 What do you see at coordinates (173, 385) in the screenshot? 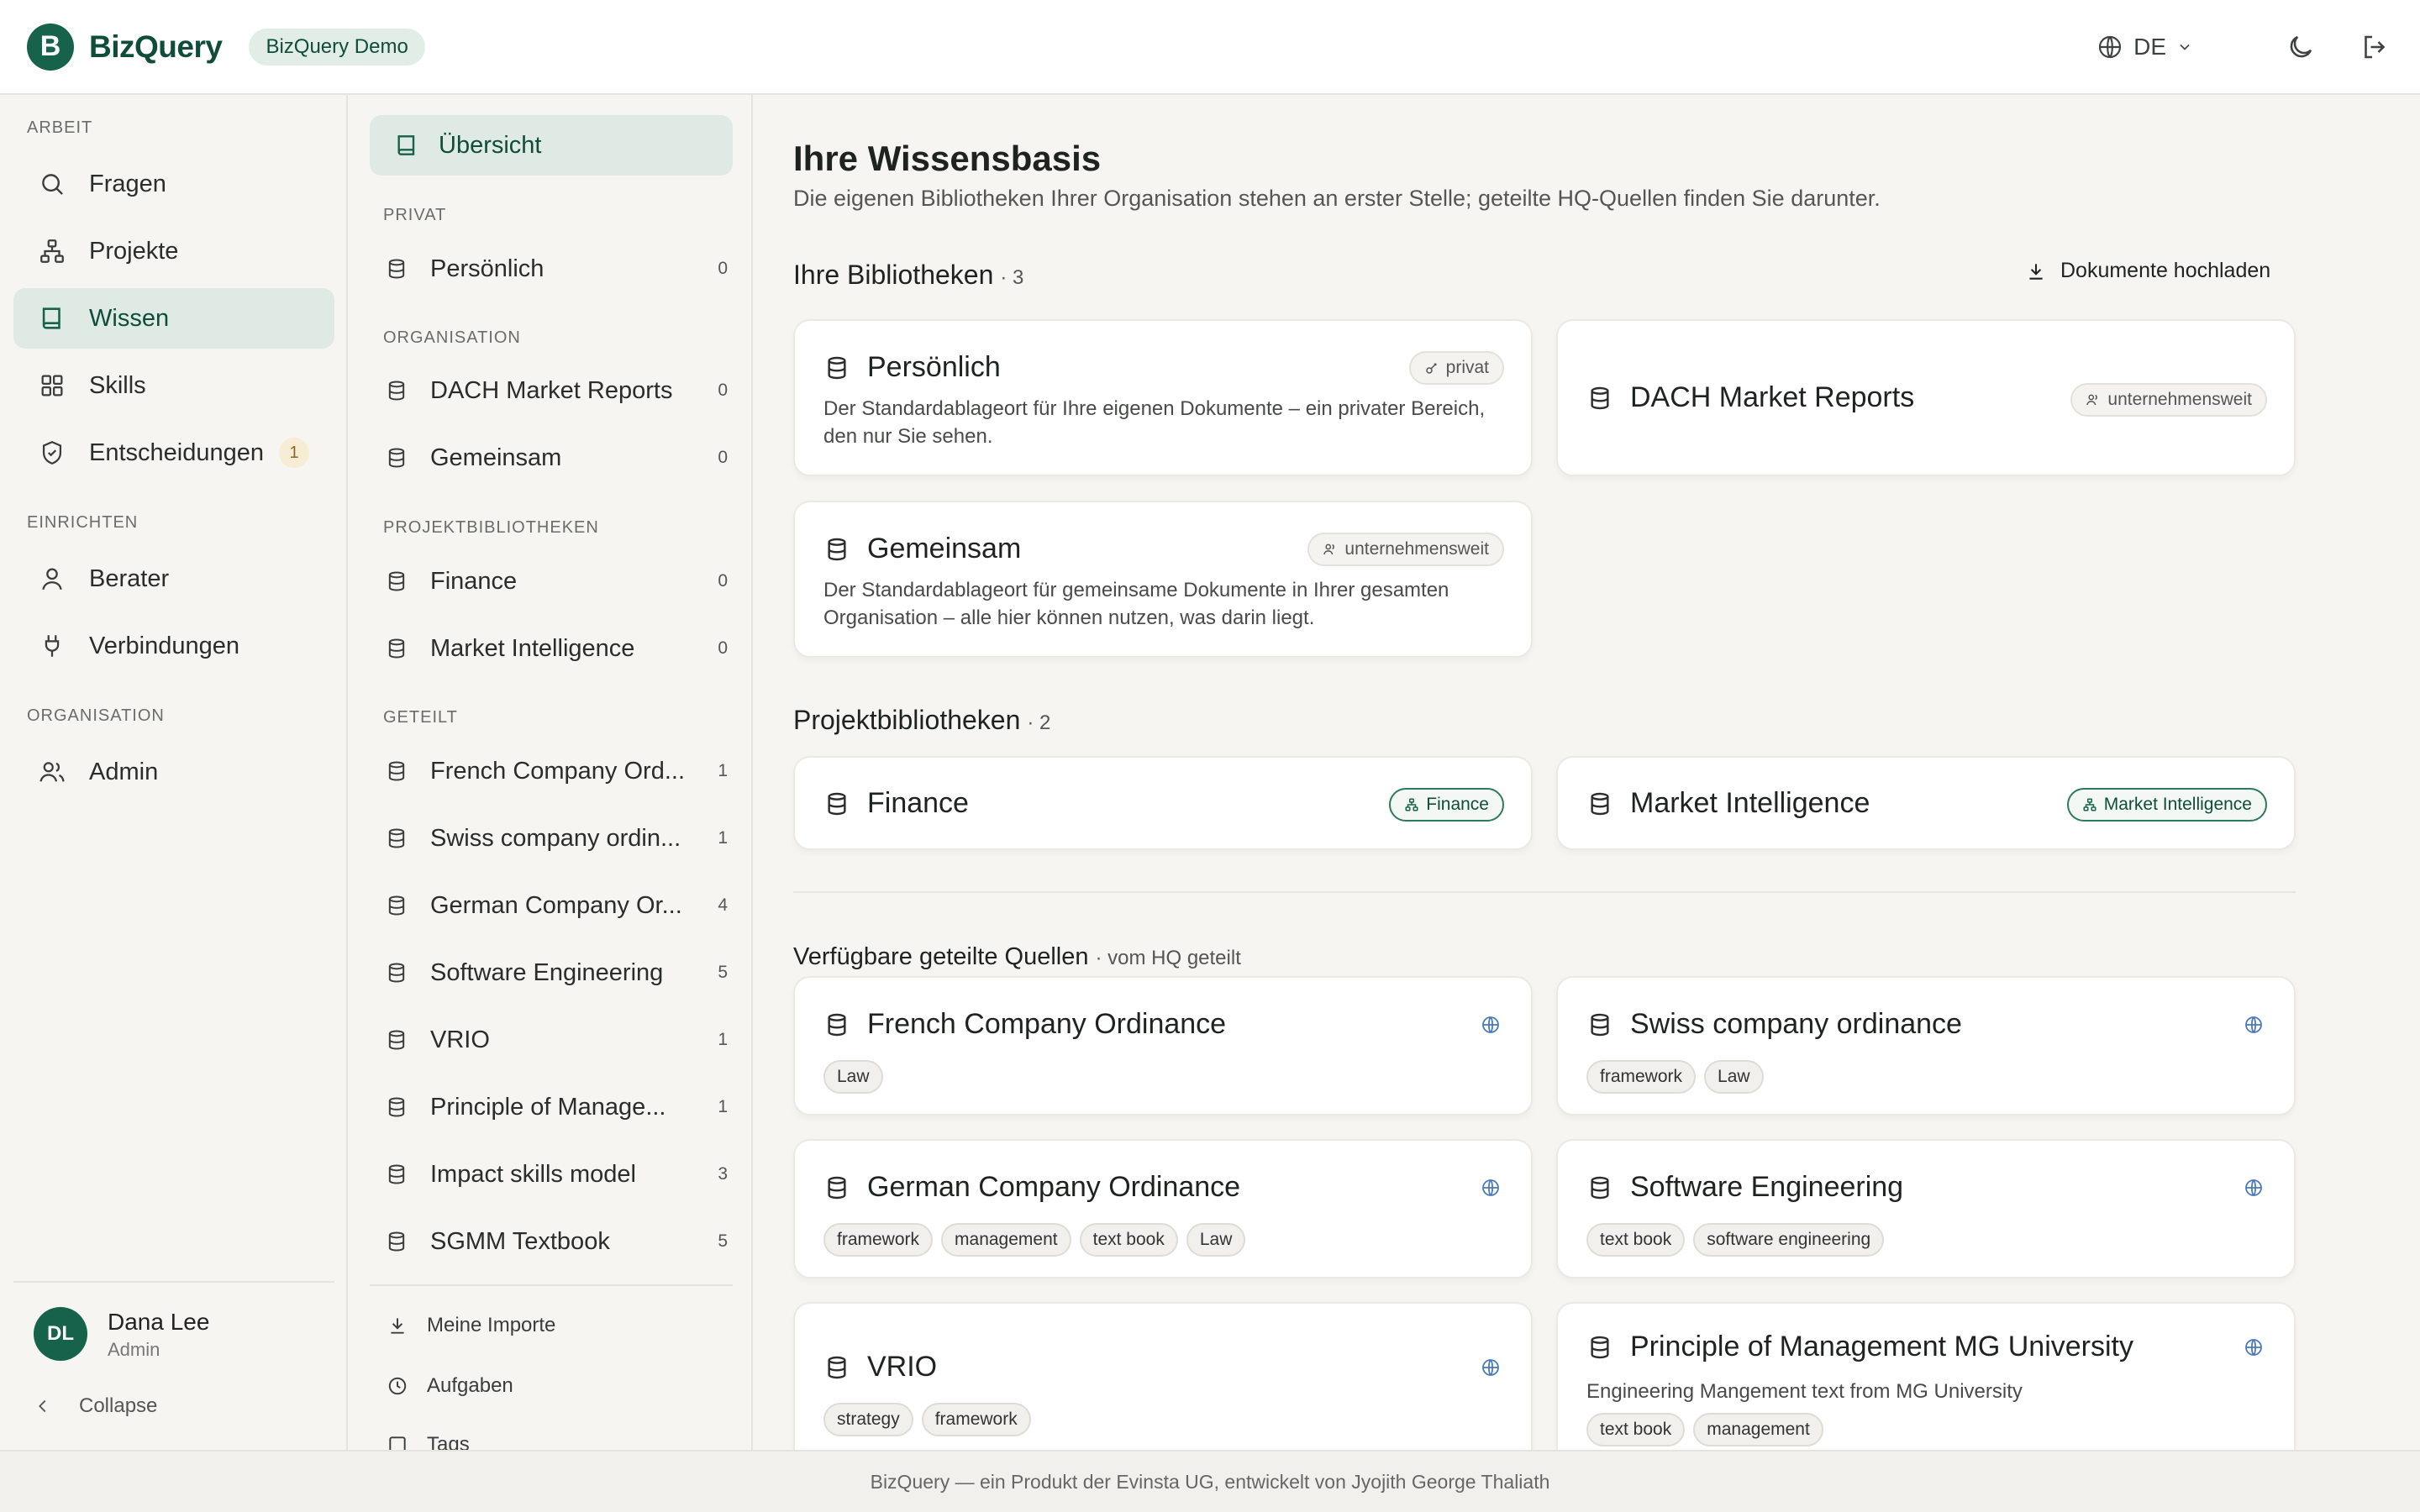
I see `nav-item-skills: Skills` at bounding box center [173, 385].